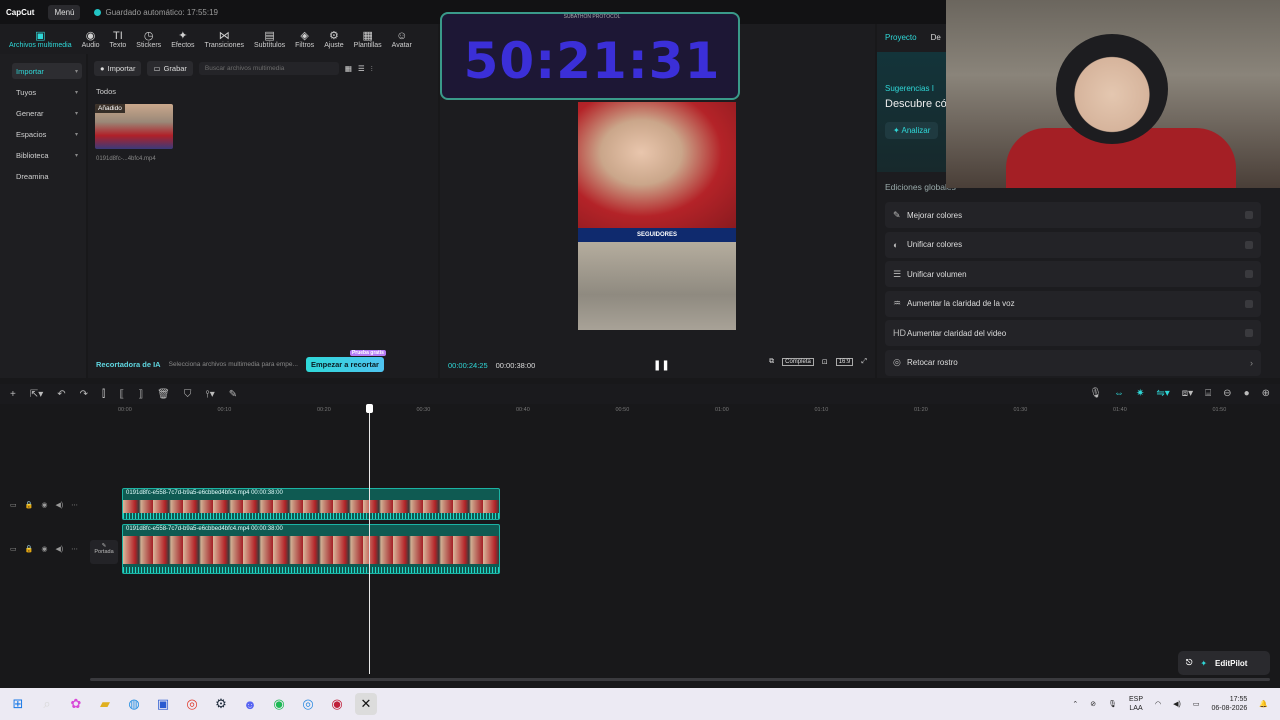 The width and height of the screenshot is (1280, 720). I want to click on menu-button: Menú, so click(64, 12).